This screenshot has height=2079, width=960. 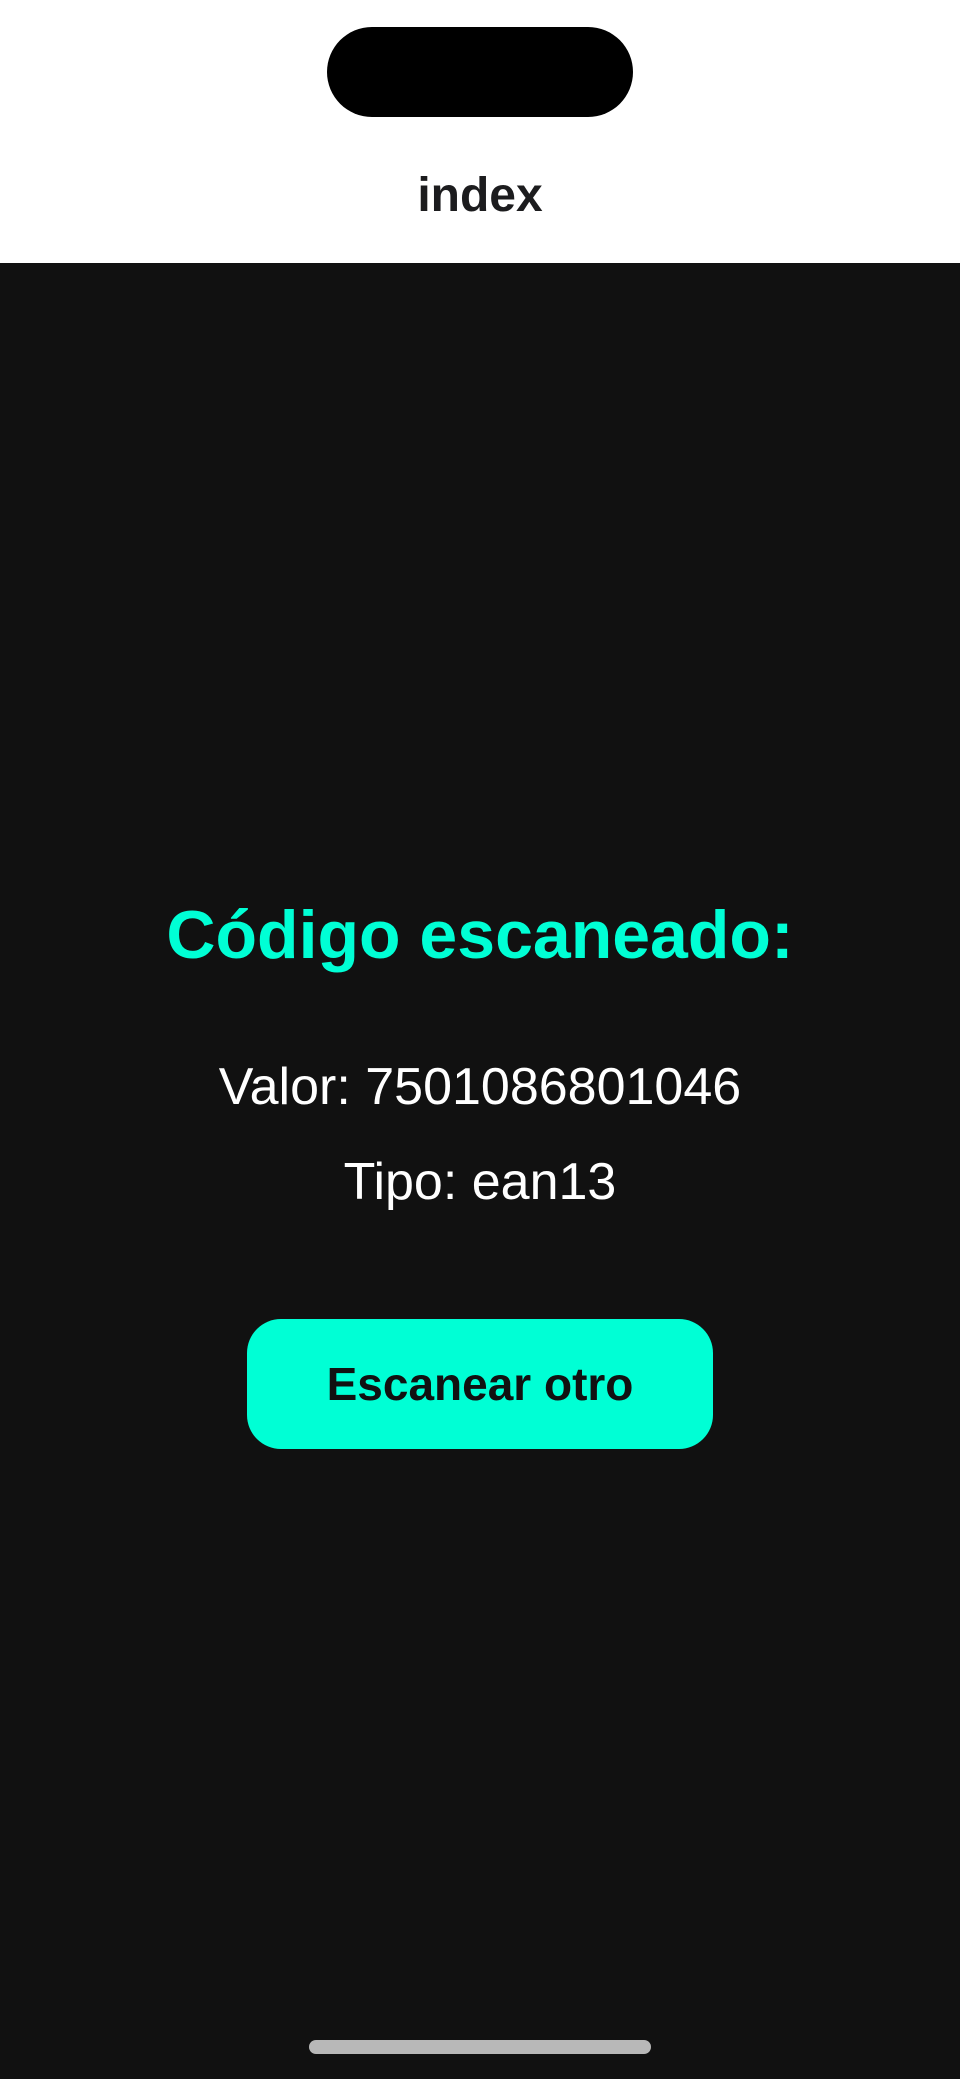 What do you see at coordinates (480, 935) in the screenshot?
I see `scanned-code-title: Código escaneado:` at bounding box center [480, 935].